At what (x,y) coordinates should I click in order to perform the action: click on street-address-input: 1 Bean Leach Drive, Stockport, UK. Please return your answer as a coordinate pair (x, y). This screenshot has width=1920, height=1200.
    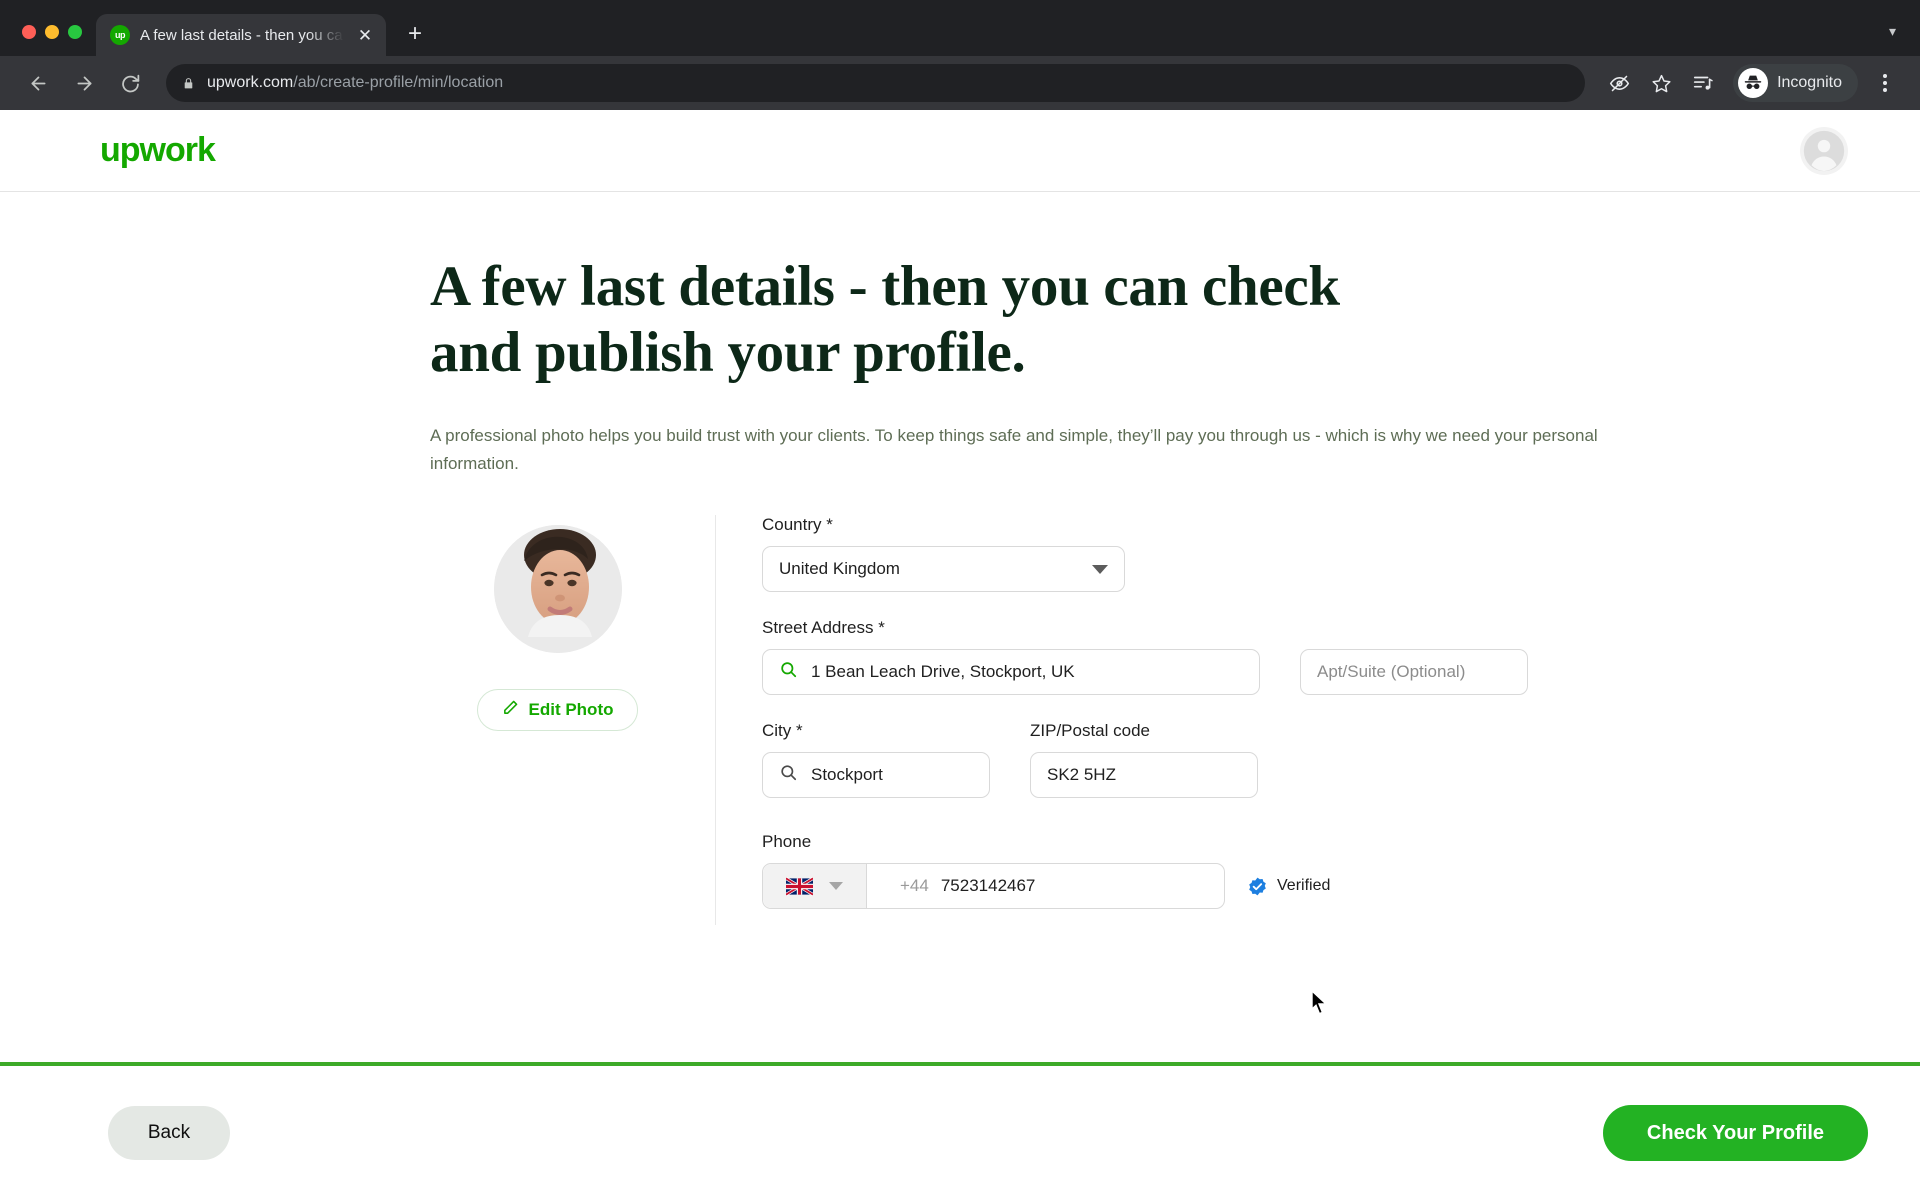
    Looking at the image, I should click on (1011, 672).